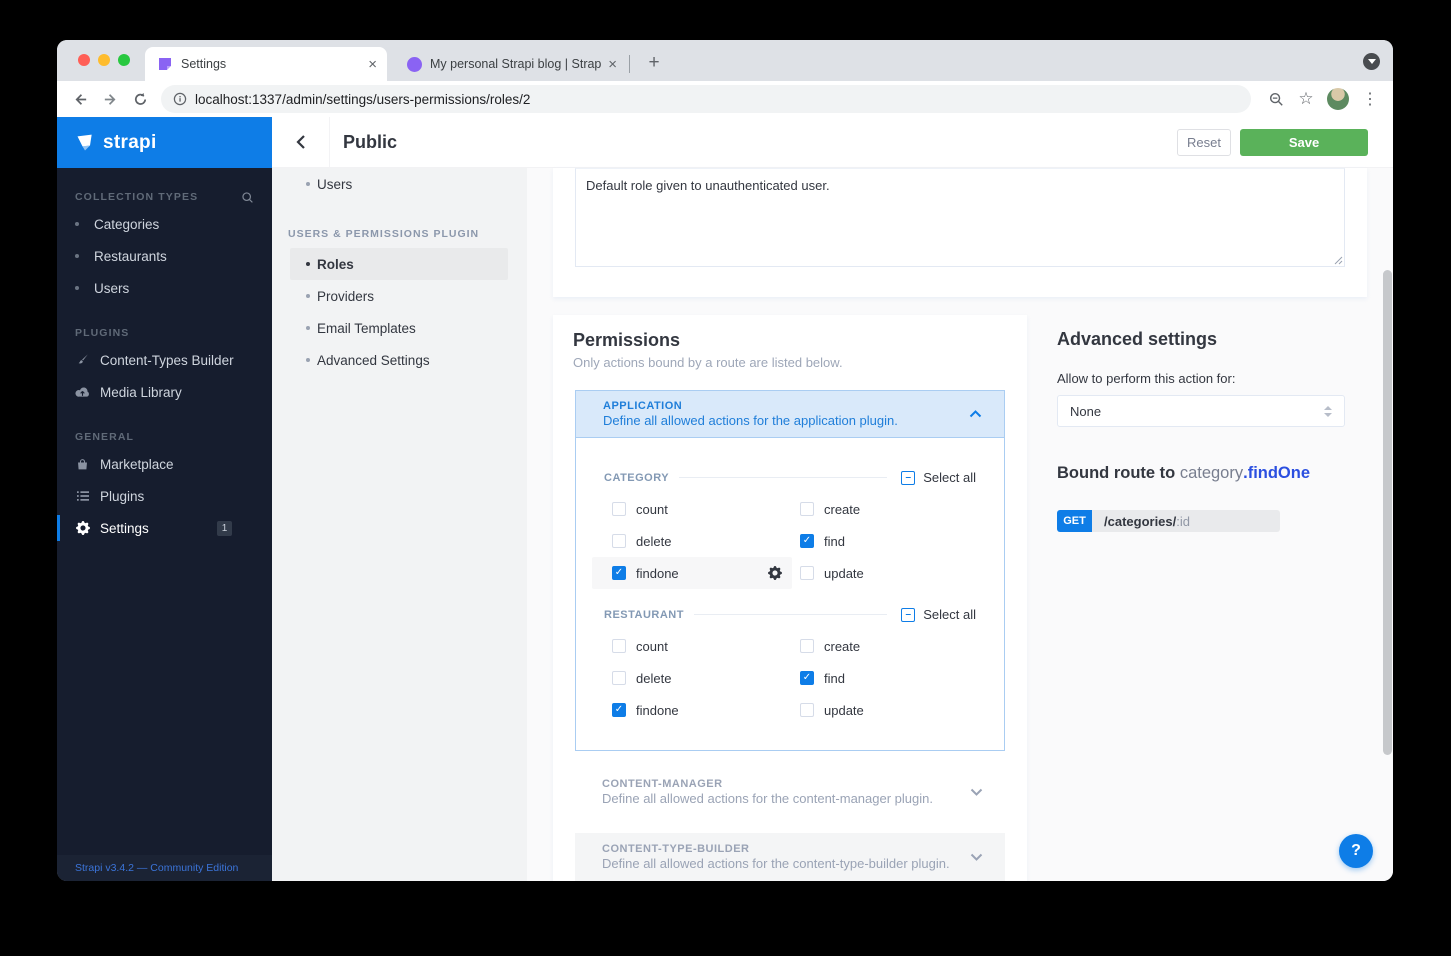 This screenshot has width=1451, height=956. I want to click on subnav-item-email-templates: Email Templates, so click(399, 328).